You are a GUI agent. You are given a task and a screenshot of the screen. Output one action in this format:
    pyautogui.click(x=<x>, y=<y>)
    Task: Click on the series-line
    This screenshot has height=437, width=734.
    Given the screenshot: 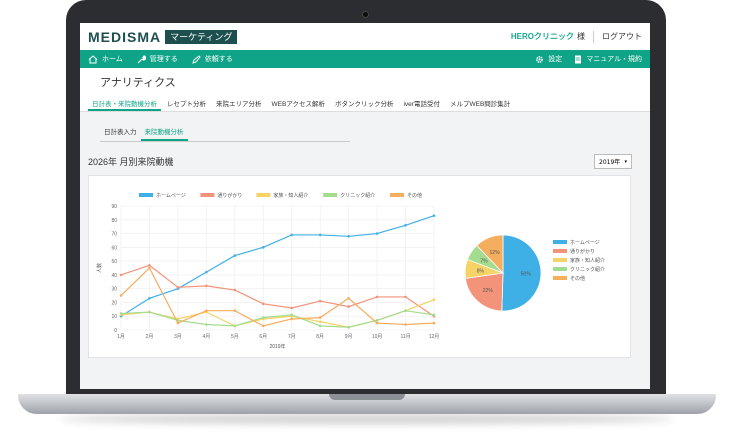 What is the action you would take?
    pyautogui.click(x=277, y=266)
    